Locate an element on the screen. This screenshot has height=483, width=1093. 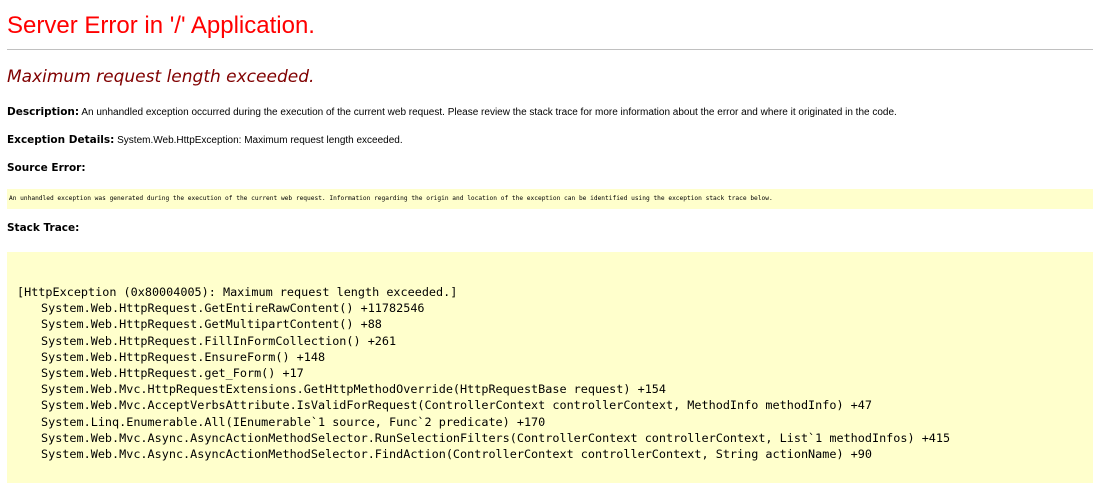
description-label: Description: is located at coordinates (43, 112).